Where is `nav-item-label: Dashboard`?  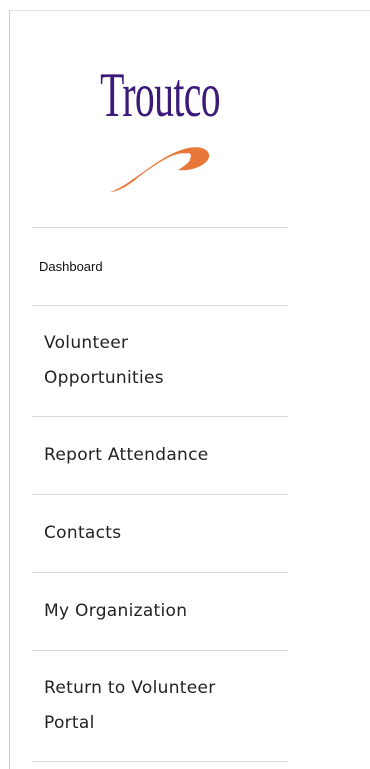
nav-item-label: Dashboard is located at coordinates (71, 266).